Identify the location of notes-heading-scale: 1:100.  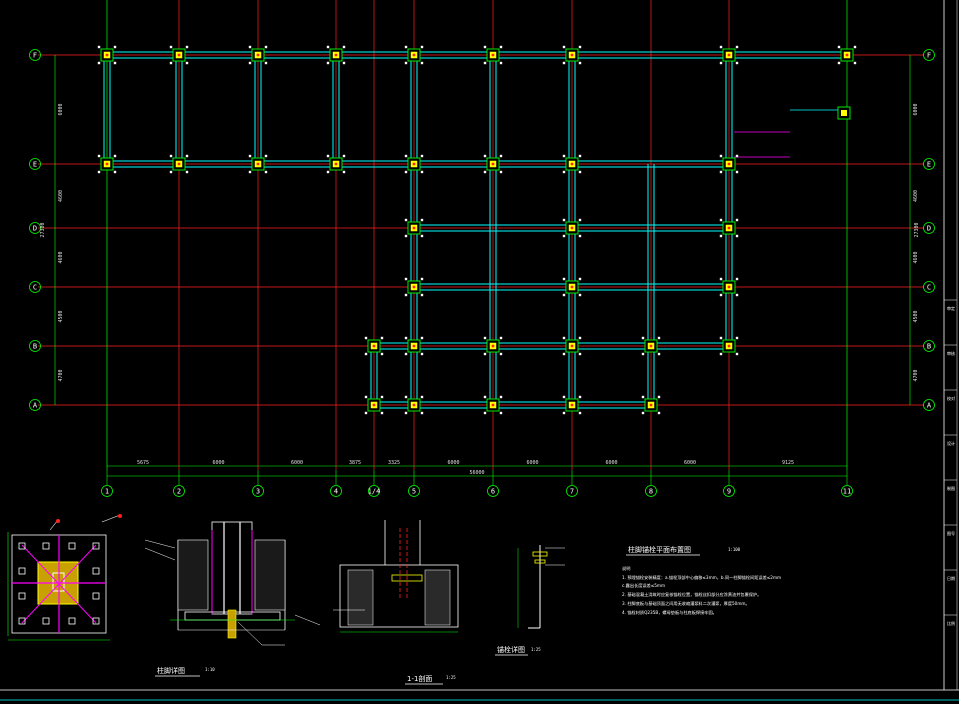
(734, 549).